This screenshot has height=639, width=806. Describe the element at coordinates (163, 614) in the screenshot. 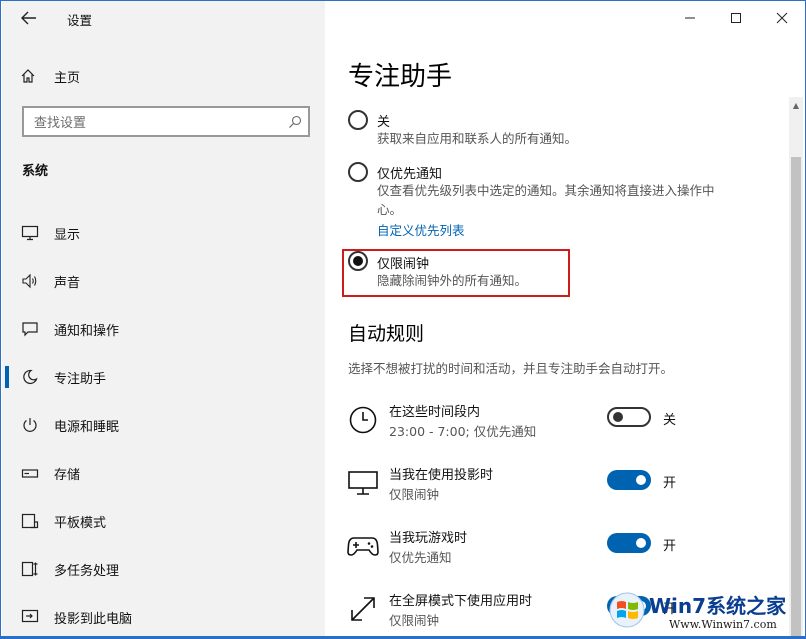

I see `sidebar-item-project-to-pc: 投影到此电脑` at that location.